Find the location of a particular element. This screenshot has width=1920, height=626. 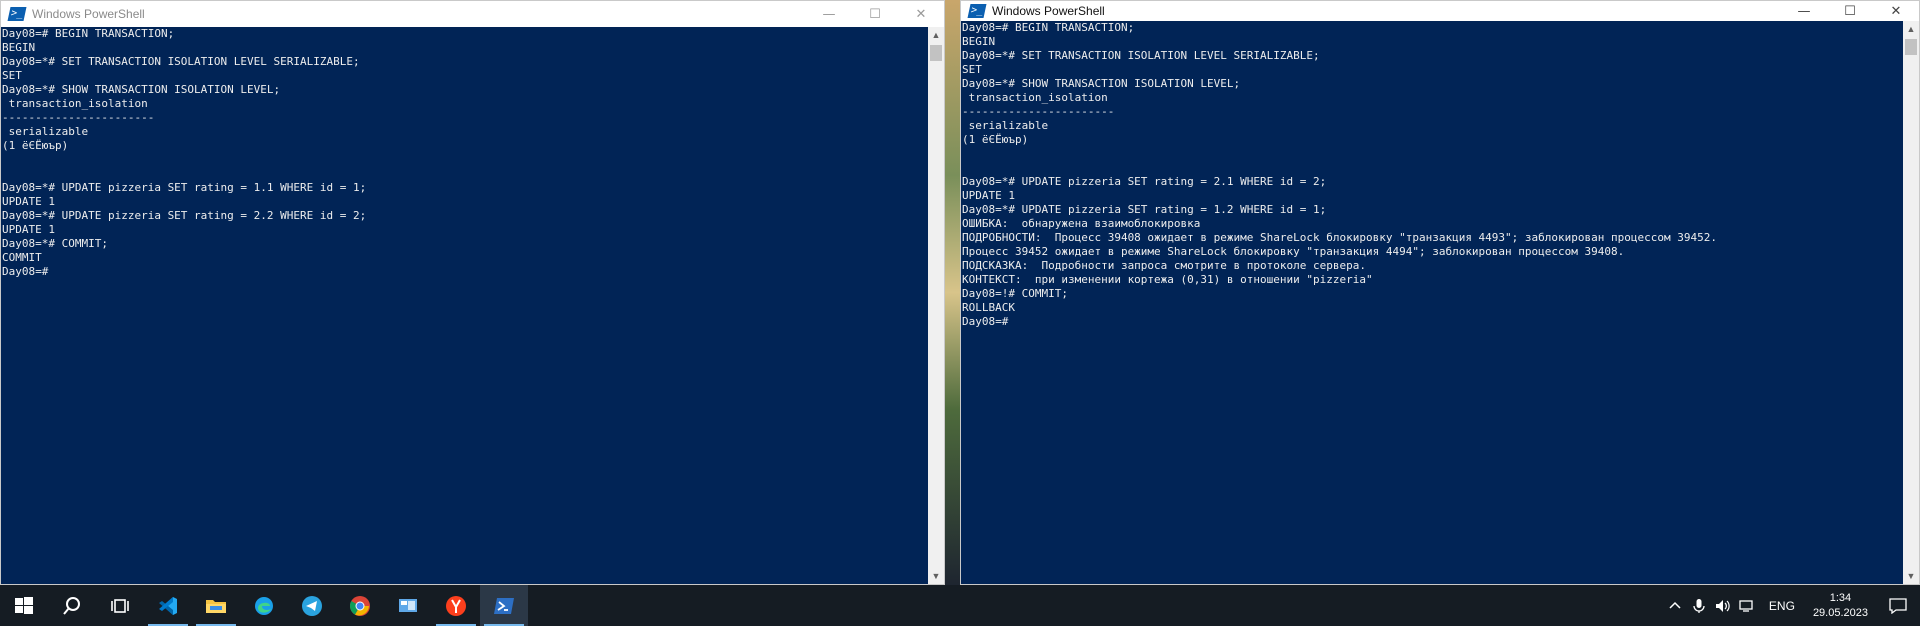

taskbar-app-control-panel is located at coordinates (408, 605).